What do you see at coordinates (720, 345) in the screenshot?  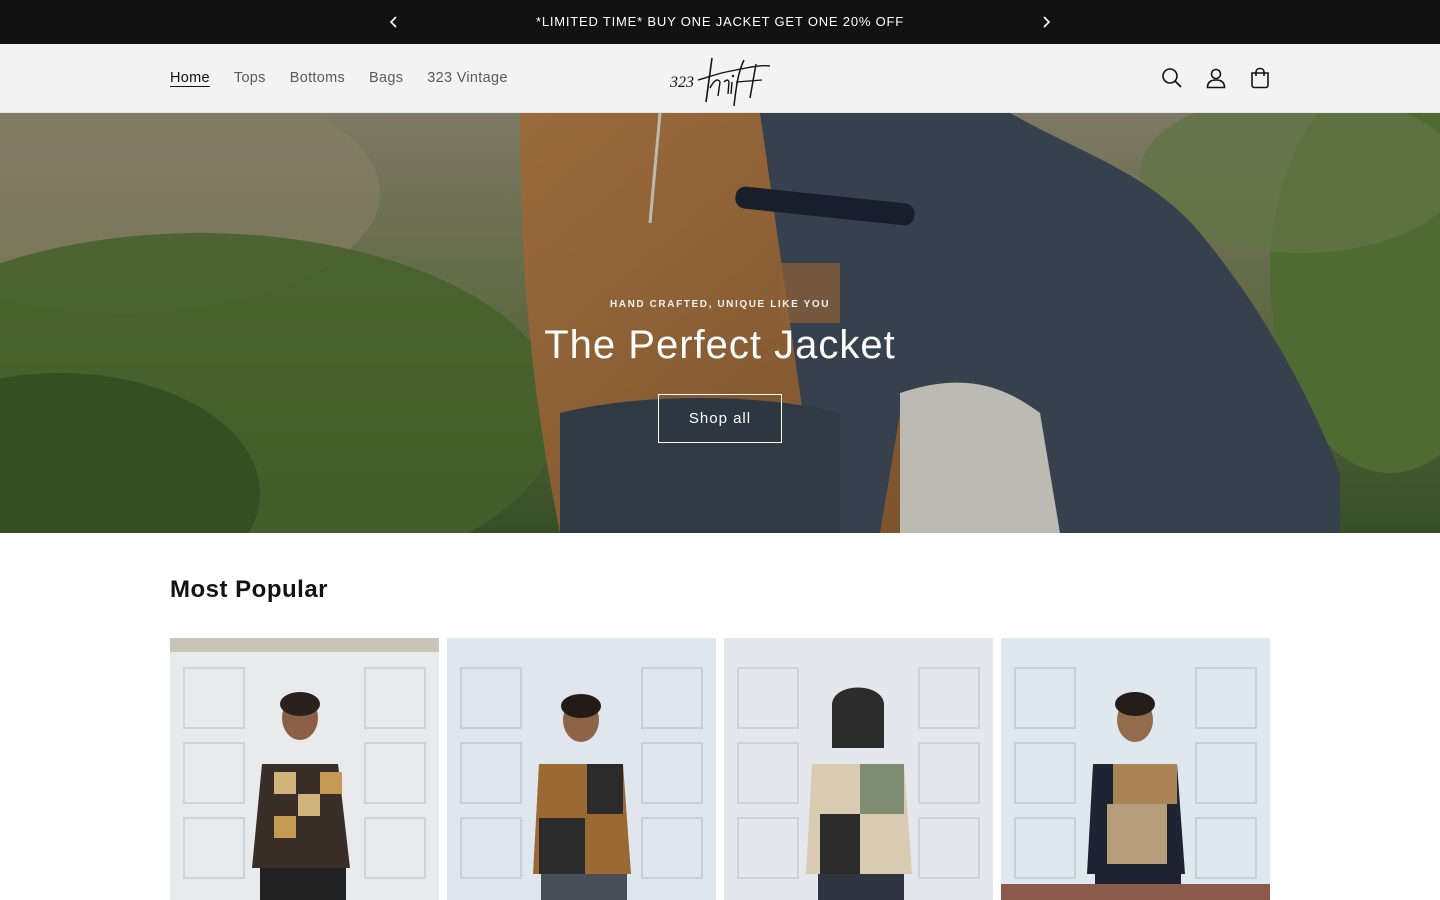 I see `hero-heading: The Perfect Jacket` at bounding box center [720, 345].